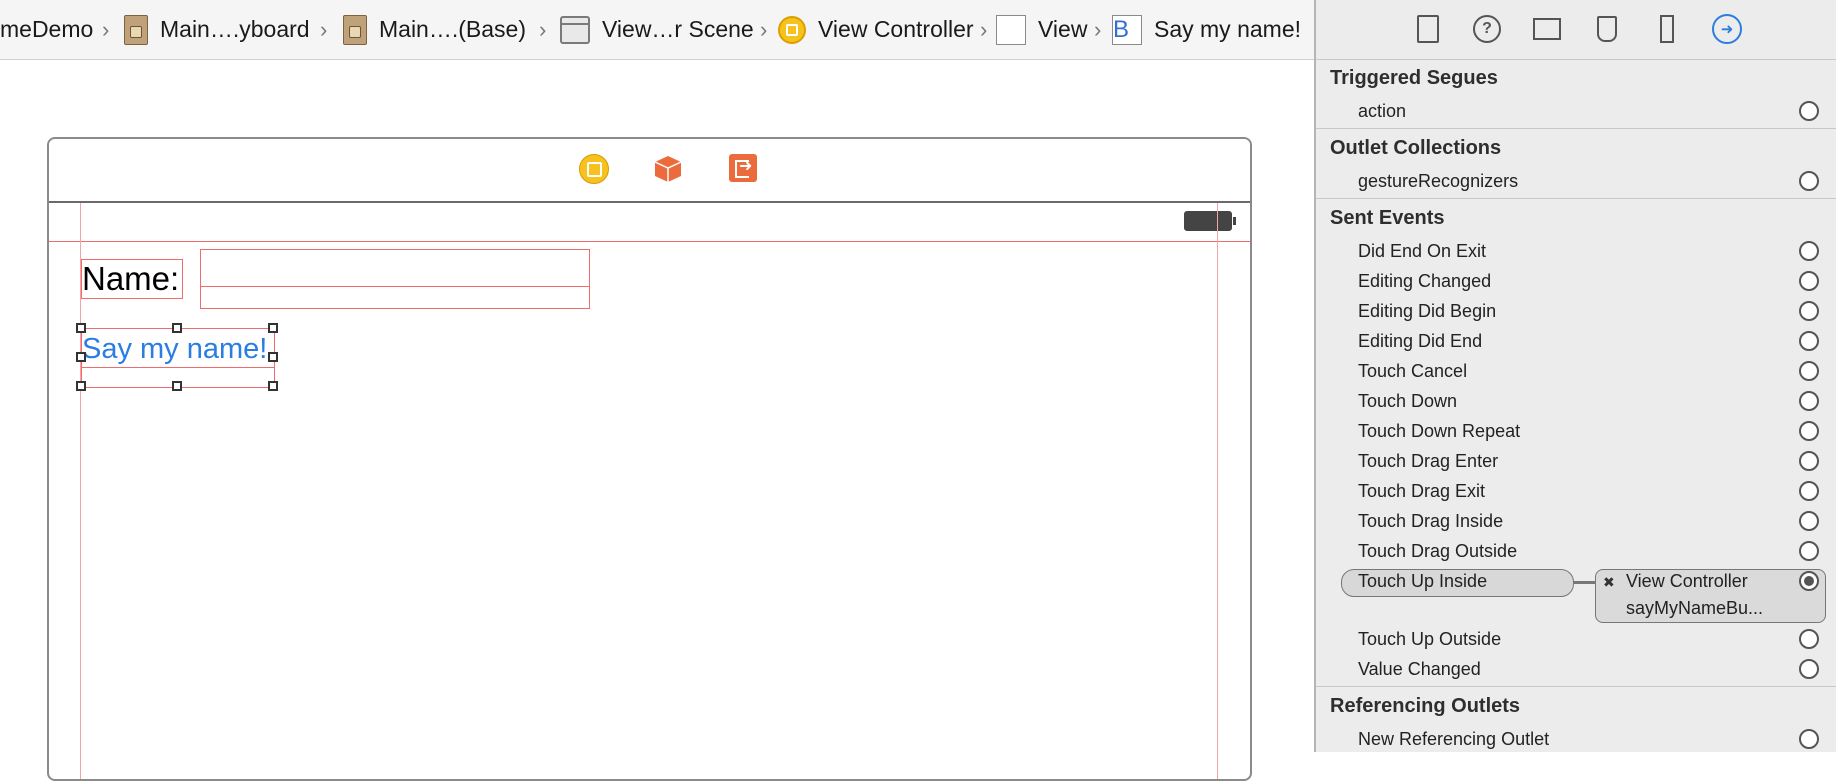 The width and height of the screenshot is (1836, 781). I want to click on connection-target-label: View Controller, so click(1687, 581).